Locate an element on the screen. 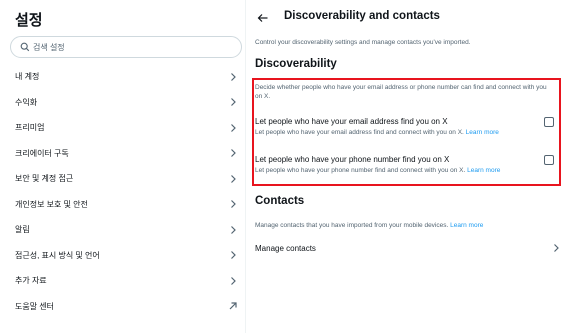  discoverability-heading: Discoverability is located at coordinates (296, 64).